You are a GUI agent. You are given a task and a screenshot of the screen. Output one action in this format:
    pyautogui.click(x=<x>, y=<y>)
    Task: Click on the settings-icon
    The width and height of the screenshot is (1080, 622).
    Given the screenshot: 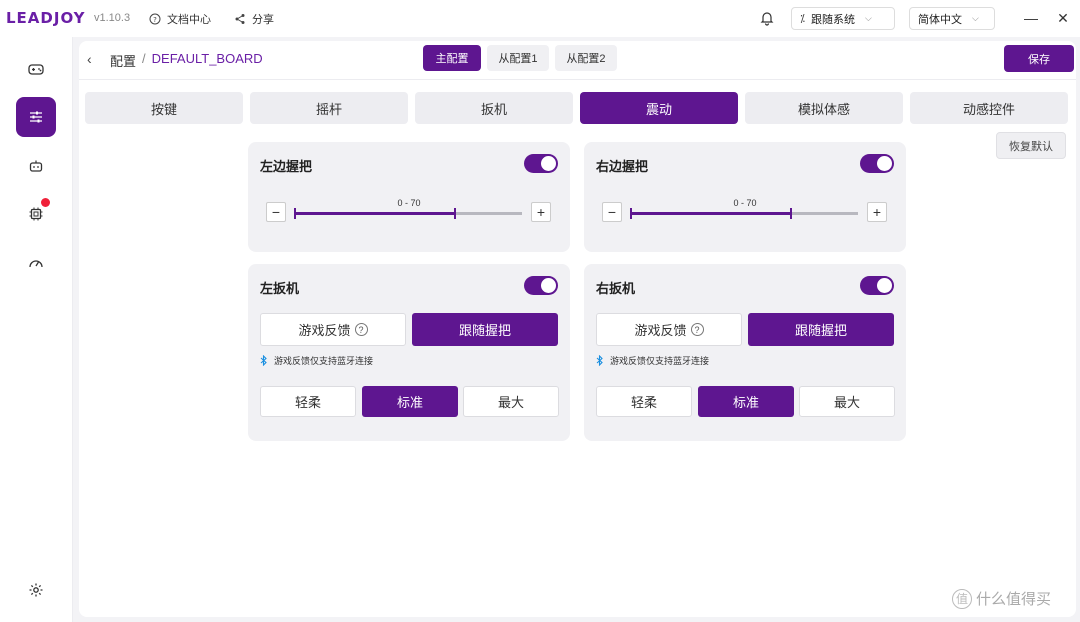 What is the action you would take?
    pyautogui.click(x=36, y=590)
    